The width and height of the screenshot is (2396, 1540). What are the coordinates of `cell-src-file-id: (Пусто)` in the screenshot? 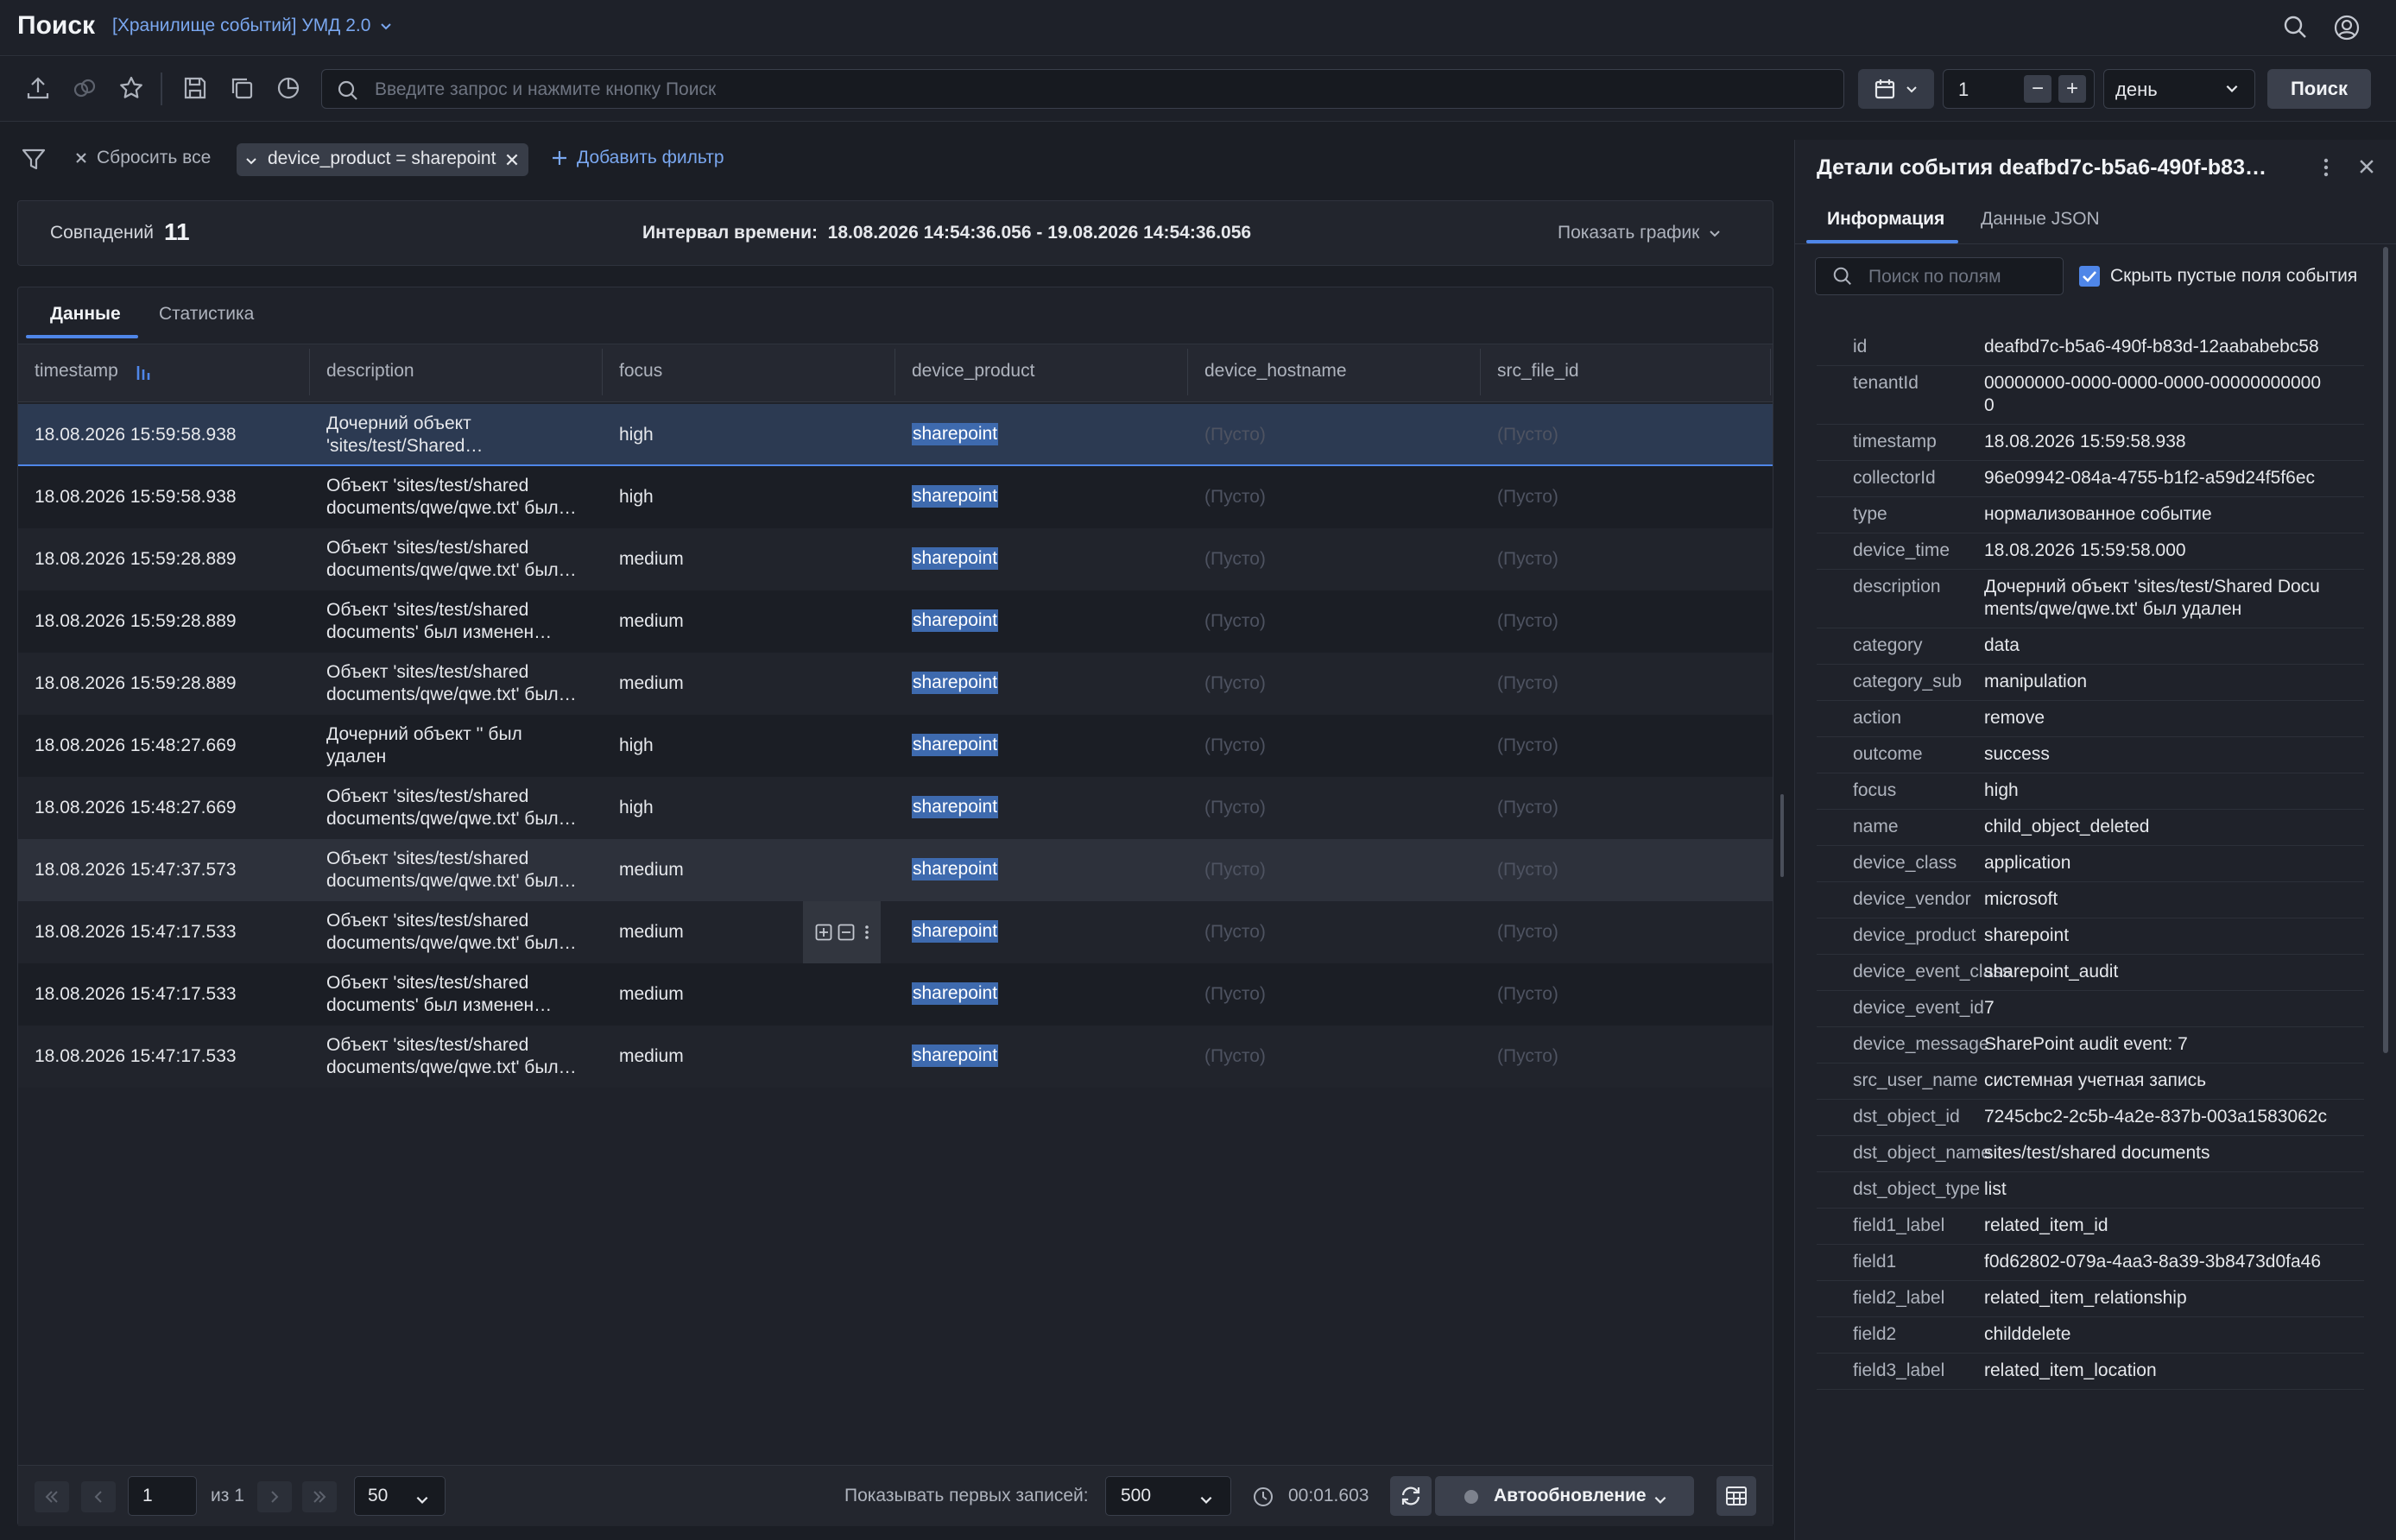 It's located at (1527, 745).